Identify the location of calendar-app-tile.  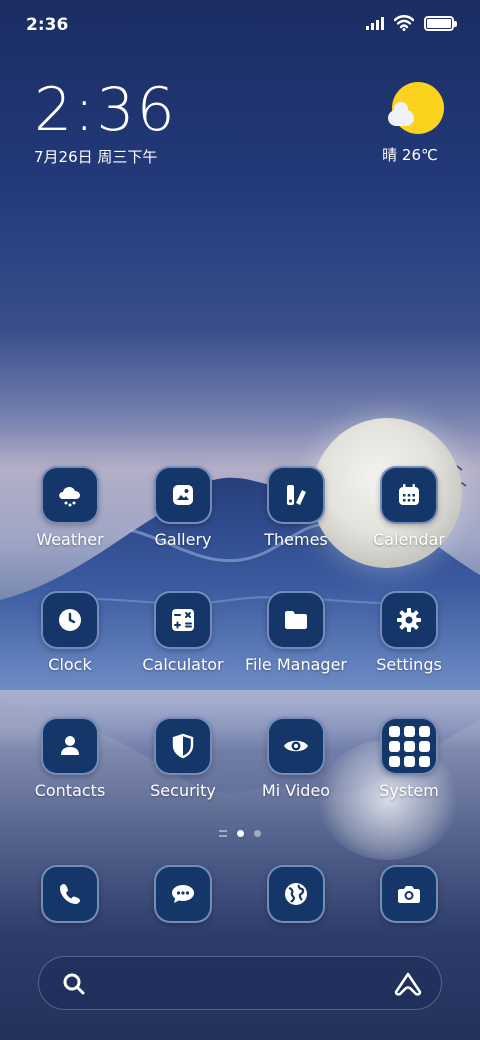
(409, 495).